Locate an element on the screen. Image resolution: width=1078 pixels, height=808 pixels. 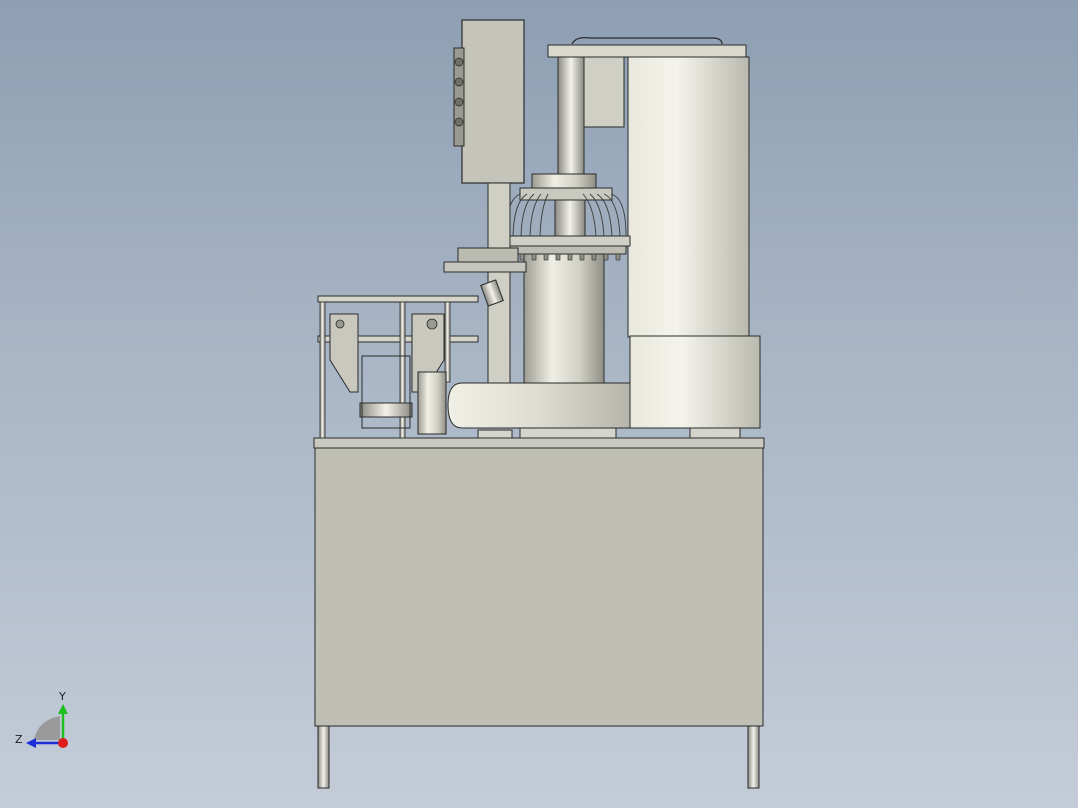
vertical-shaft is located at coordinates (571, 118).